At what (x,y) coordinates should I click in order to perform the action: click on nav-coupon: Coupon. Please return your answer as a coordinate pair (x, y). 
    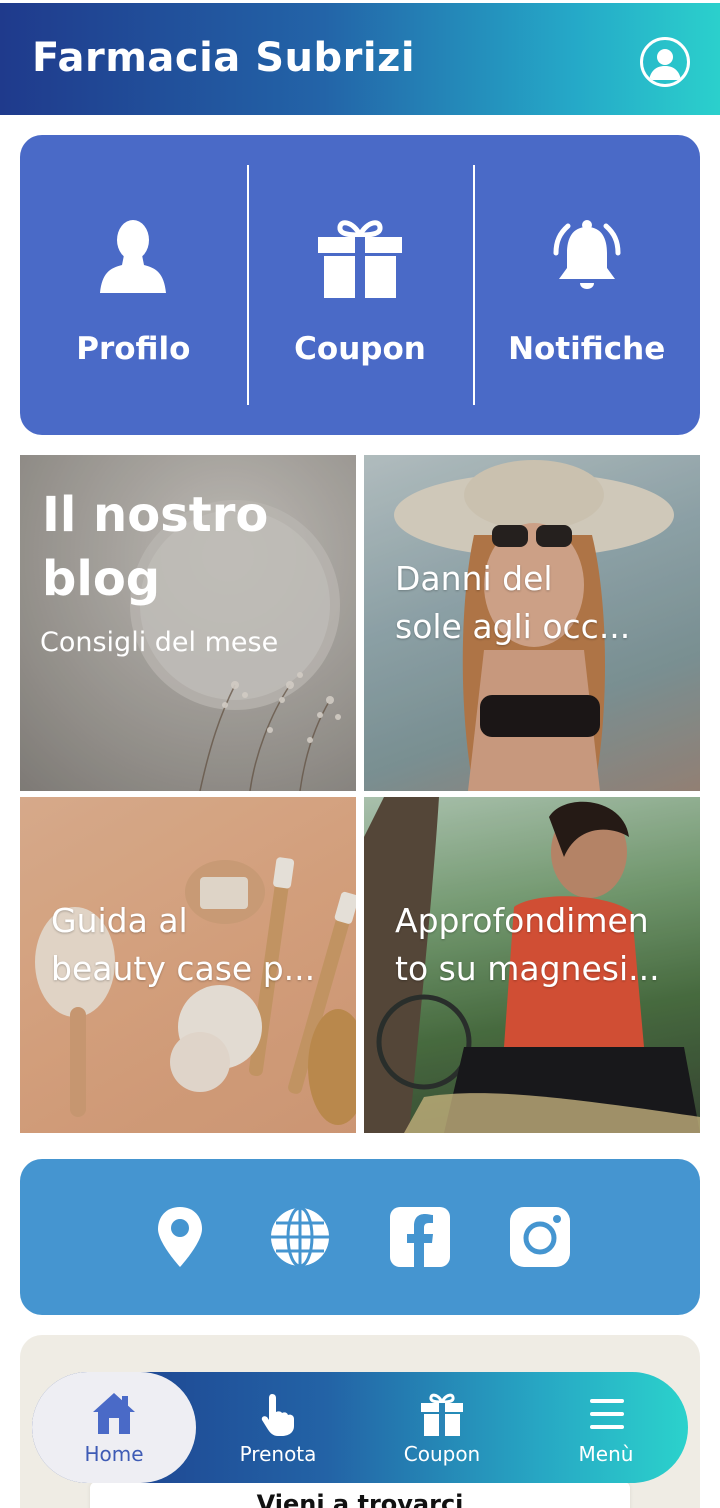
    Looking at the image, I should click on (442, 1427).